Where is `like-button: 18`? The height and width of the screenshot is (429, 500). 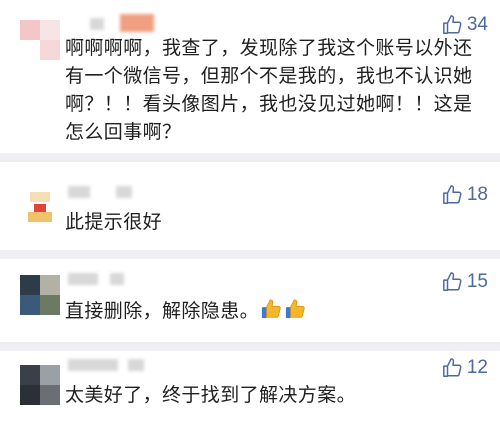 like-button: 18 is located at coordinates (465, 195).